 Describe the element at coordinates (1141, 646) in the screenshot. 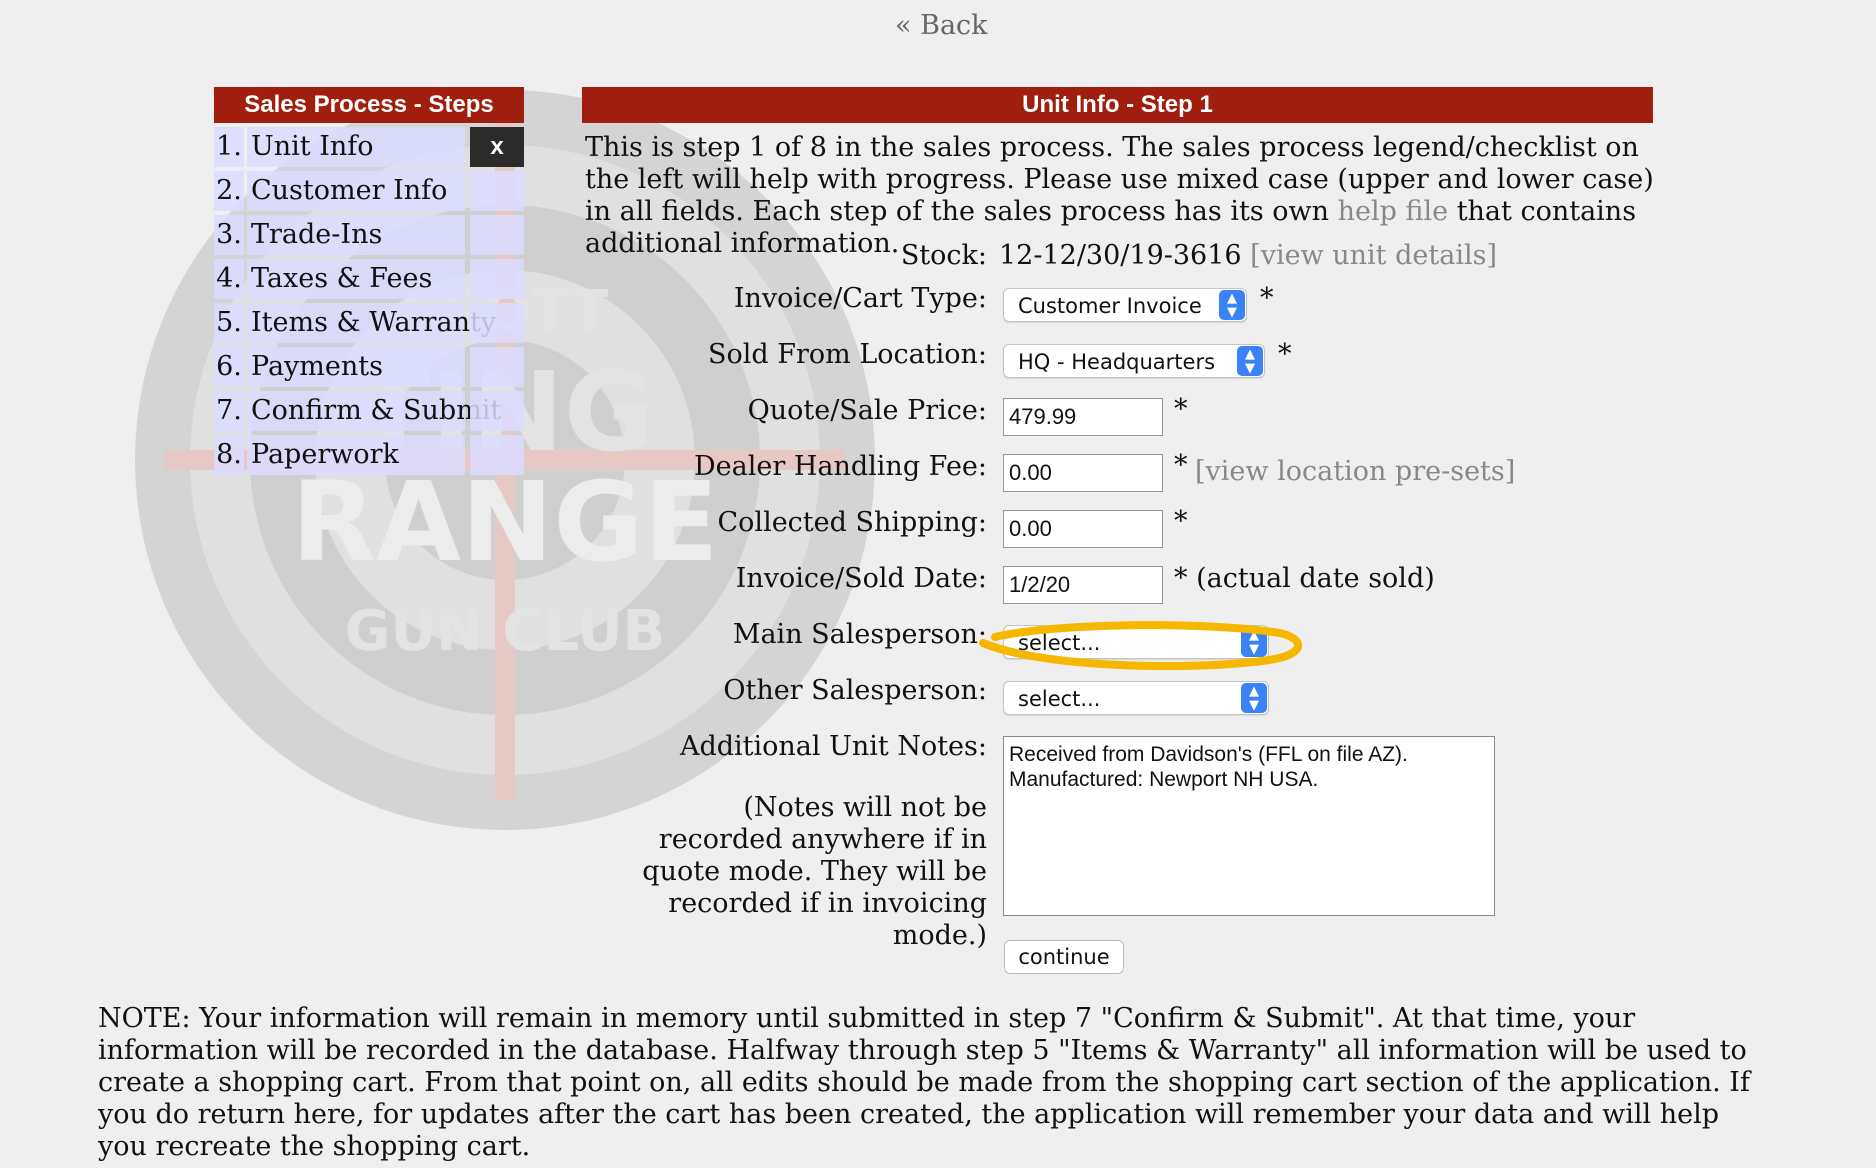

I see `highlight-annotation` at that location.